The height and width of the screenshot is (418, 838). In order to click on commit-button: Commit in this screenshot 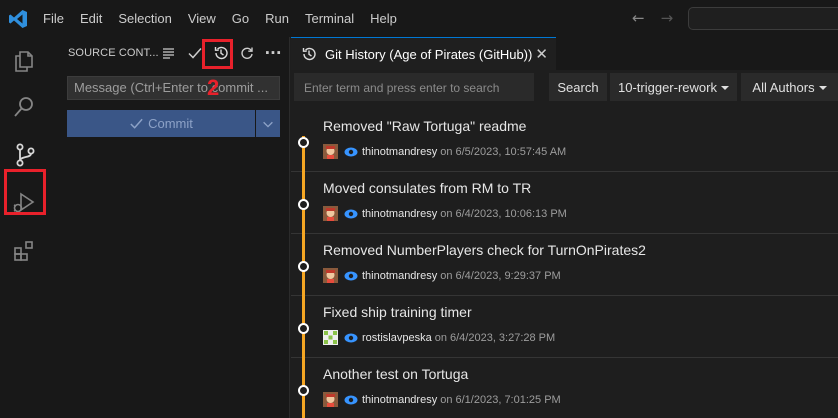, I will do `click(161, 123)`.